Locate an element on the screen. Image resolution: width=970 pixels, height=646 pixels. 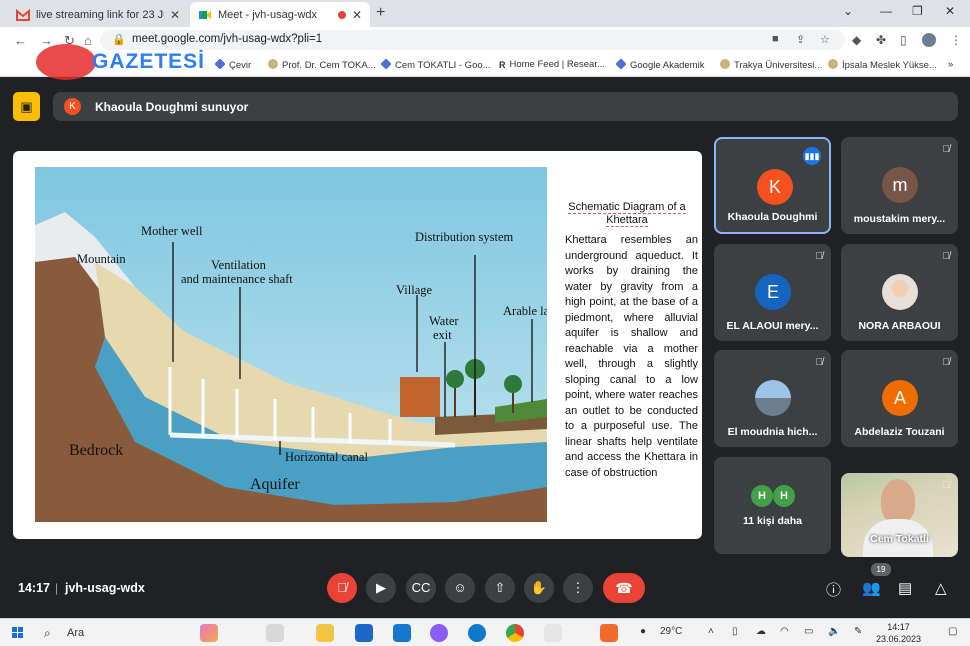
presenter-label: Khaoula Doughmi sunuyor is located at coordinates (172, 107).